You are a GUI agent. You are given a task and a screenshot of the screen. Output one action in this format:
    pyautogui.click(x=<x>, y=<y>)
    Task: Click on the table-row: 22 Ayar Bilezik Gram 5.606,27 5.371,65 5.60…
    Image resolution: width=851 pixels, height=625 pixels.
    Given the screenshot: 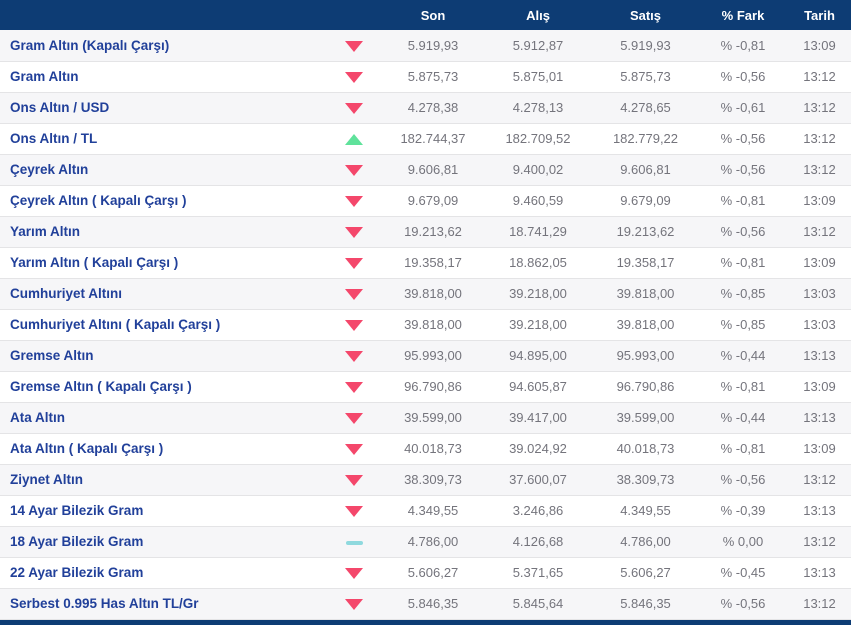 What is the action you would take?
    pyautogui.click(x=425, y=573)
    